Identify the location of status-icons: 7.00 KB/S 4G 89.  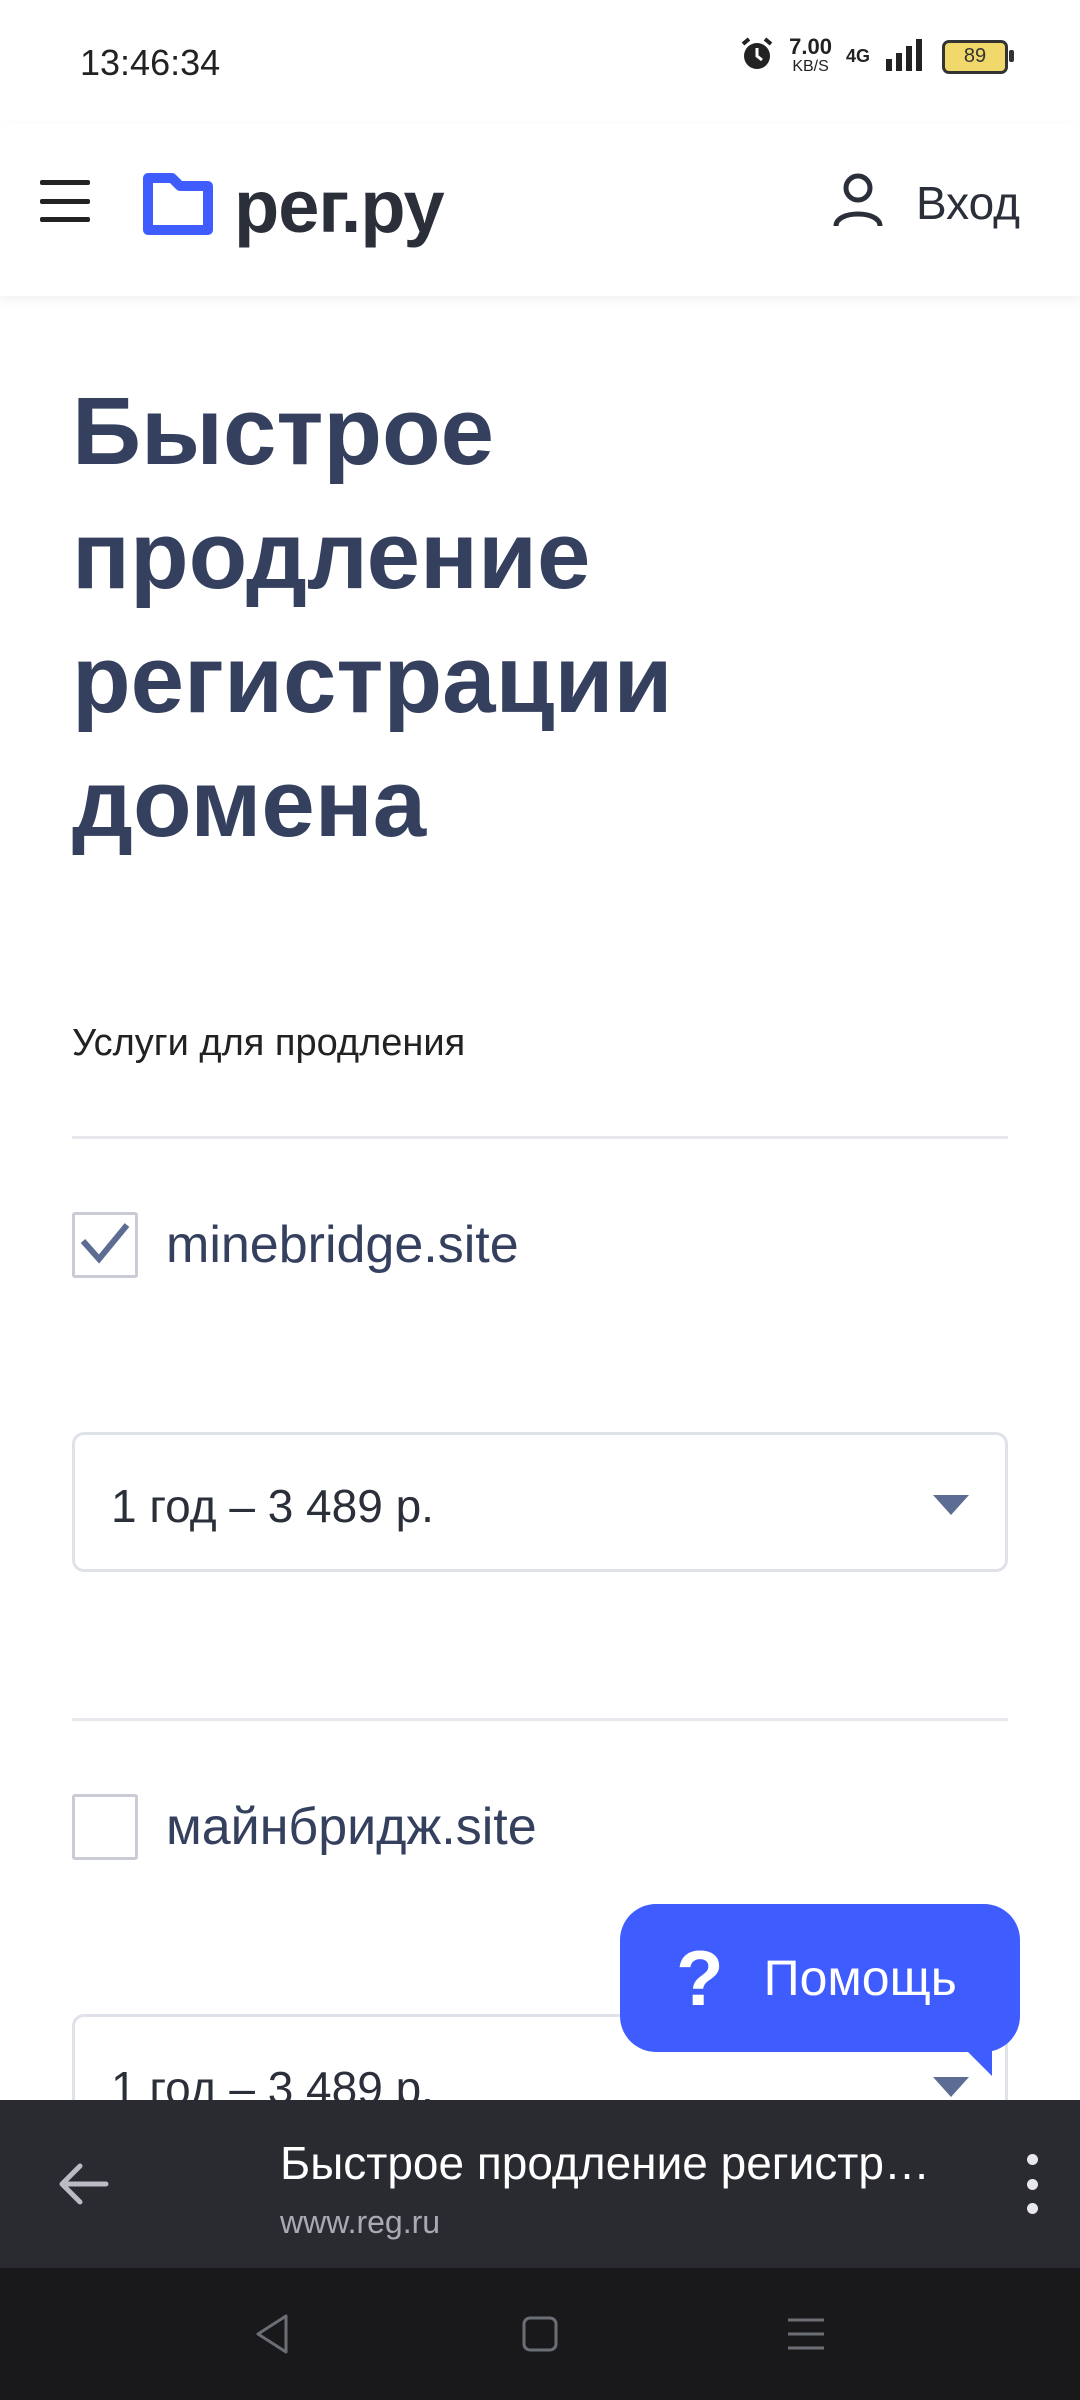
(876, 55).